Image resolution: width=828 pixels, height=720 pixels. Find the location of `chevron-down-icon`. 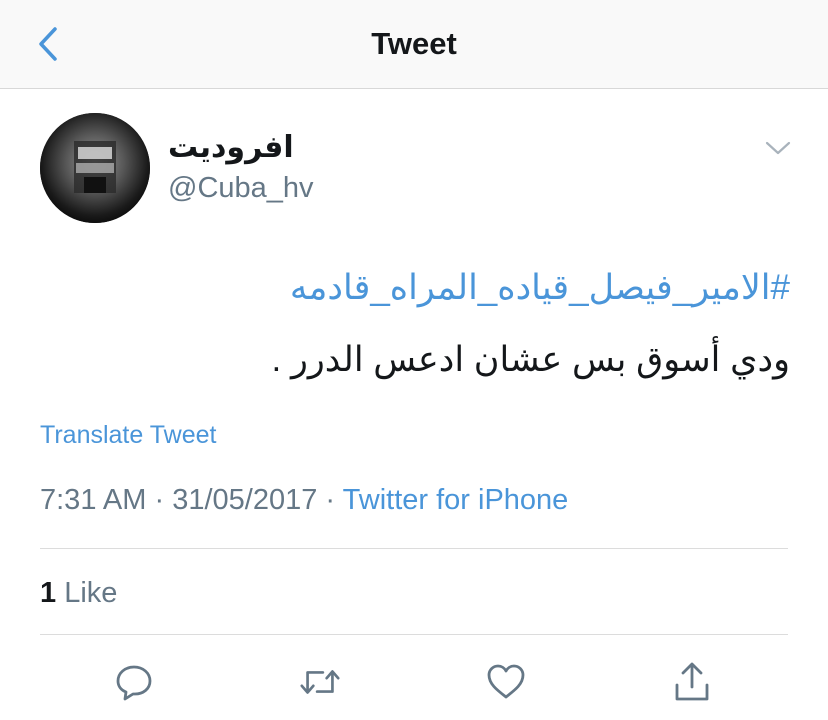

chevron-down-icon is located at coordinates (778, 148).